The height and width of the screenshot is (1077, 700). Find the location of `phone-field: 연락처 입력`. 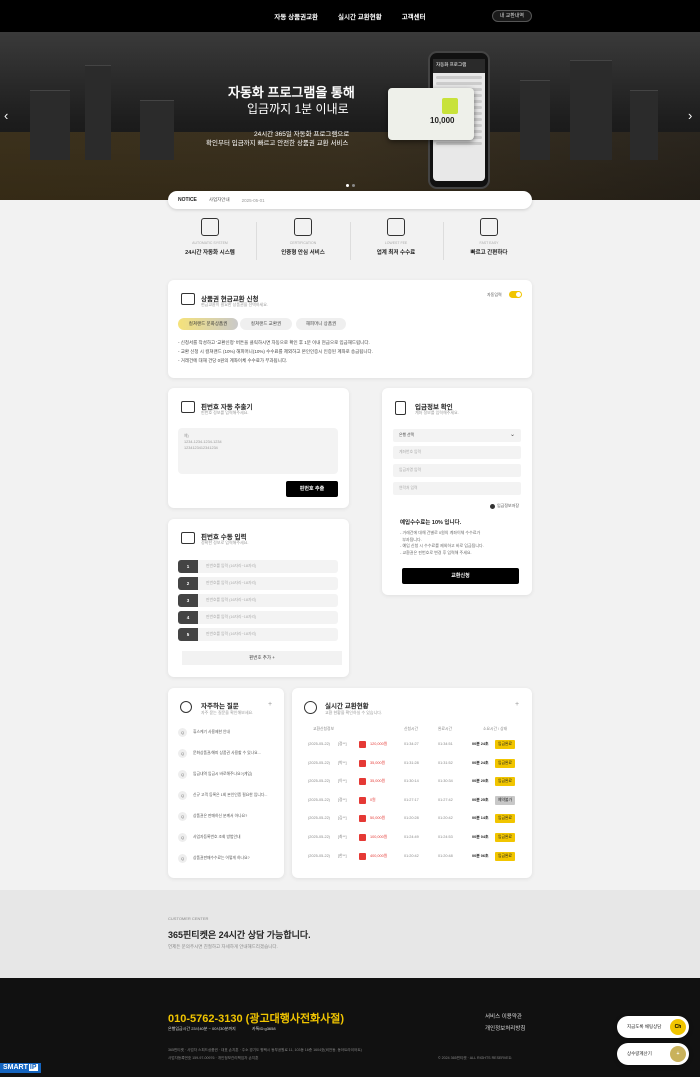

phone-field: 연락처 입력 is located at coordinates (457, 488).